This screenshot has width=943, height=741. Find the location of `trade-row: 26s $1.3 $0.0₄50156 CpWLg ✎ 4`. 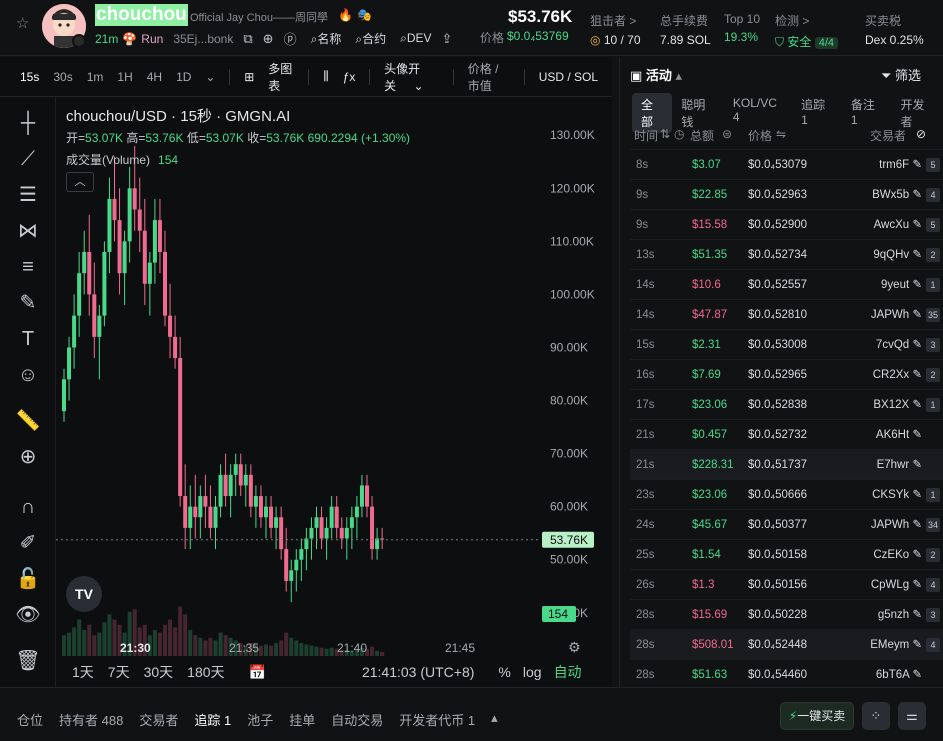

trade-row: 26s $1.3 $0.0₄50156 CpWLg ✎ 4 is located at coordinates (786, 584).